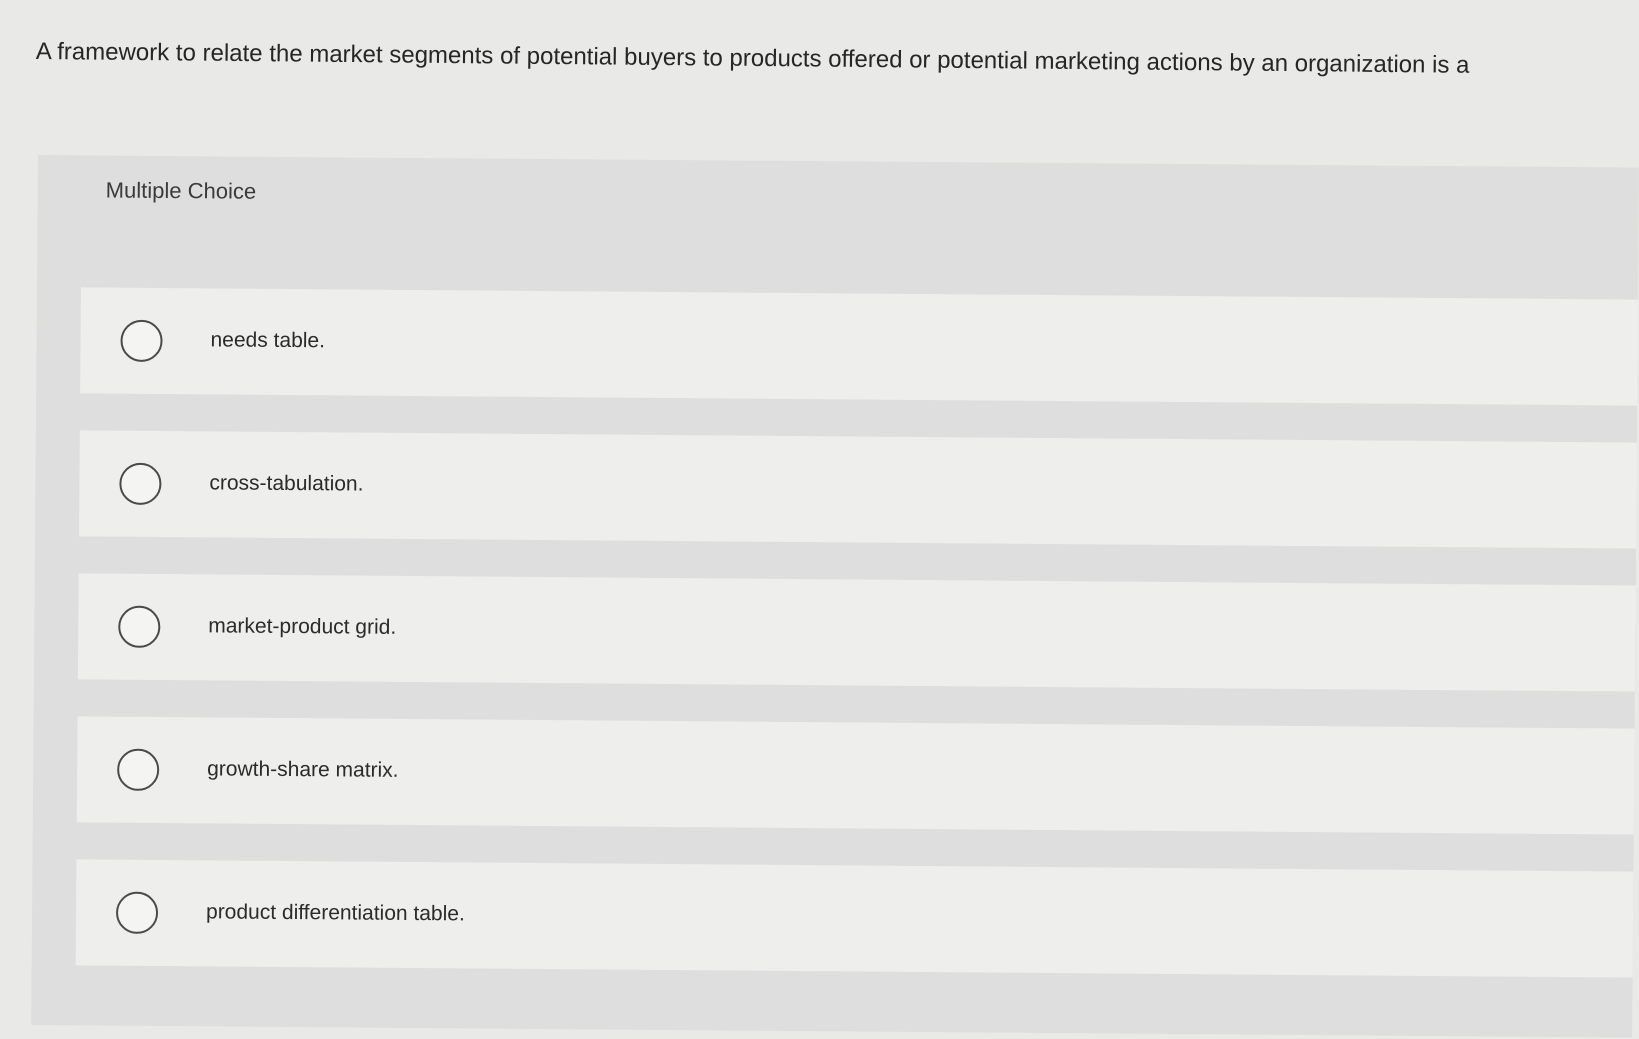 This screenshot has width=1639, height=1039. Describe the element at coordinates (302, 626) in the screenshot. I see `answer-option-label: market-product grid.` at that location.